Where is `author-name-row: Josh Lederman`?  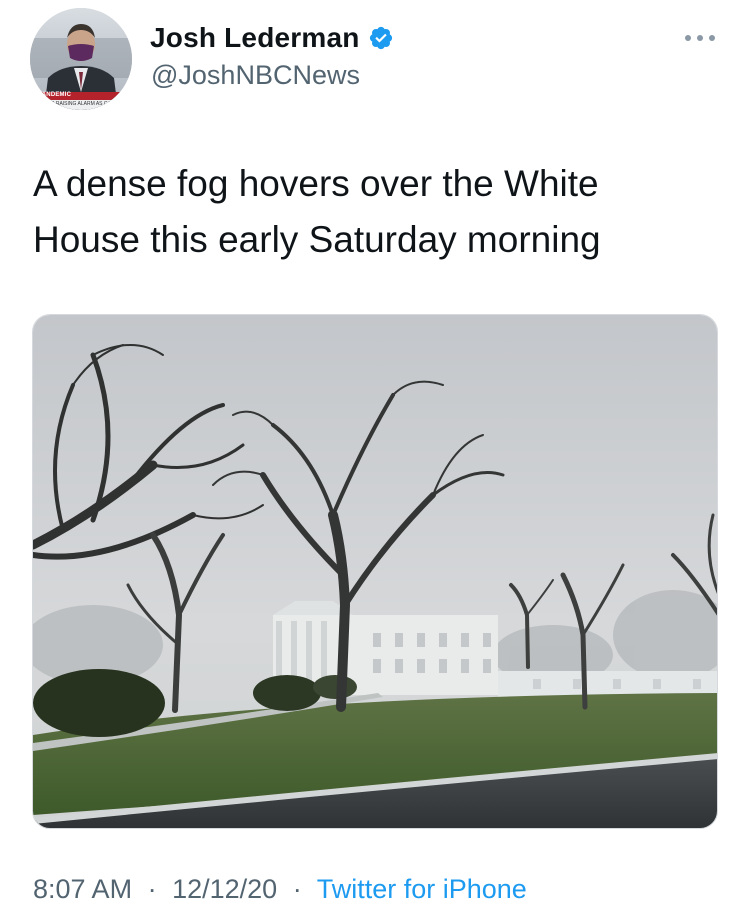
author-name-row: Josh Lederman is located at coordinates (272, 38).